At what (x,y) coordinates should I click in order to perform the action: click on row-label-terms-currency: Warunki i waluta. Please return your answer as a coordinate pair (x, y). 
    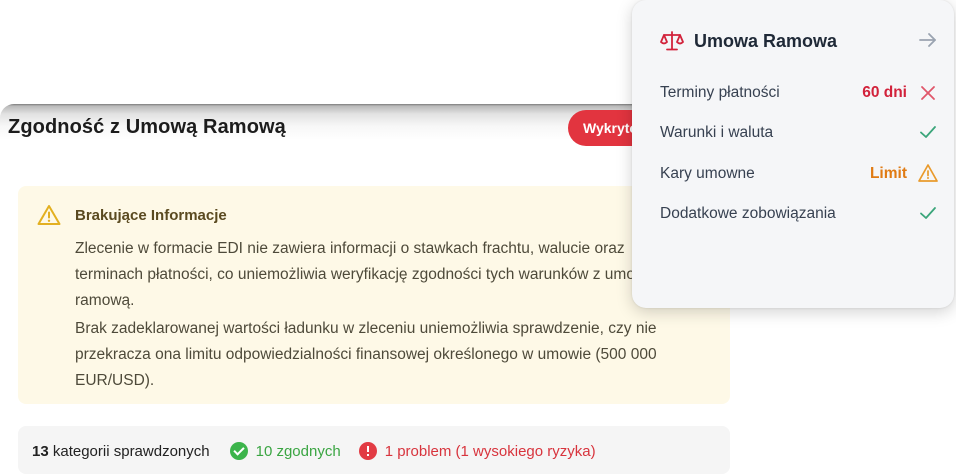
    Looking at the image, I should click on (717, 132).